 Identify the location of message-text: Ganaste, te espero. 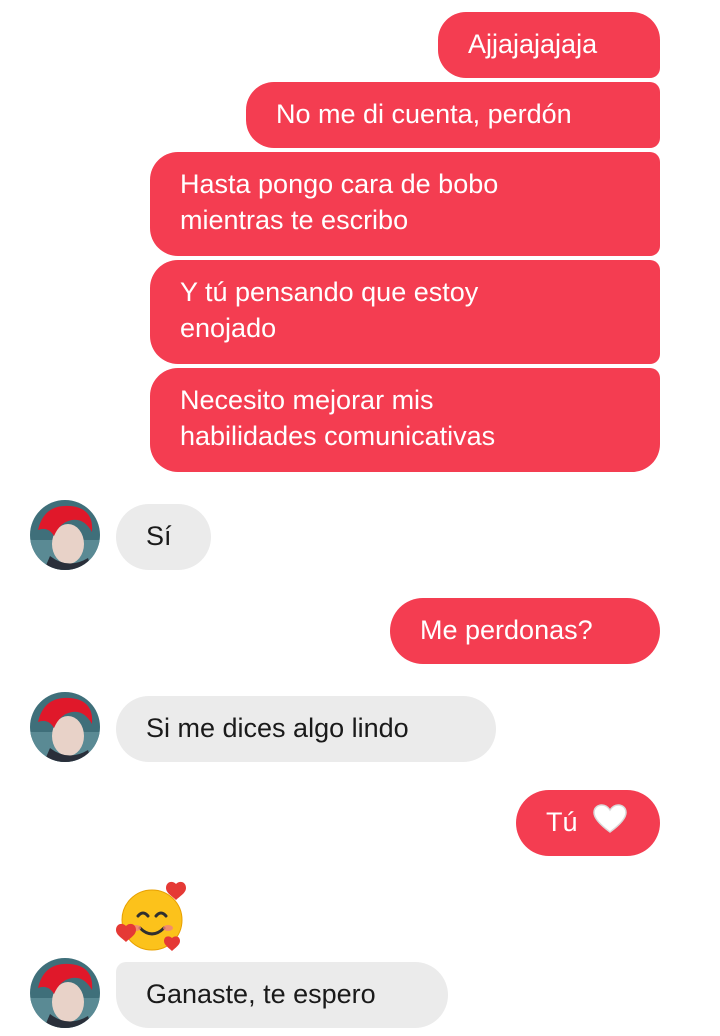
(261, 994).